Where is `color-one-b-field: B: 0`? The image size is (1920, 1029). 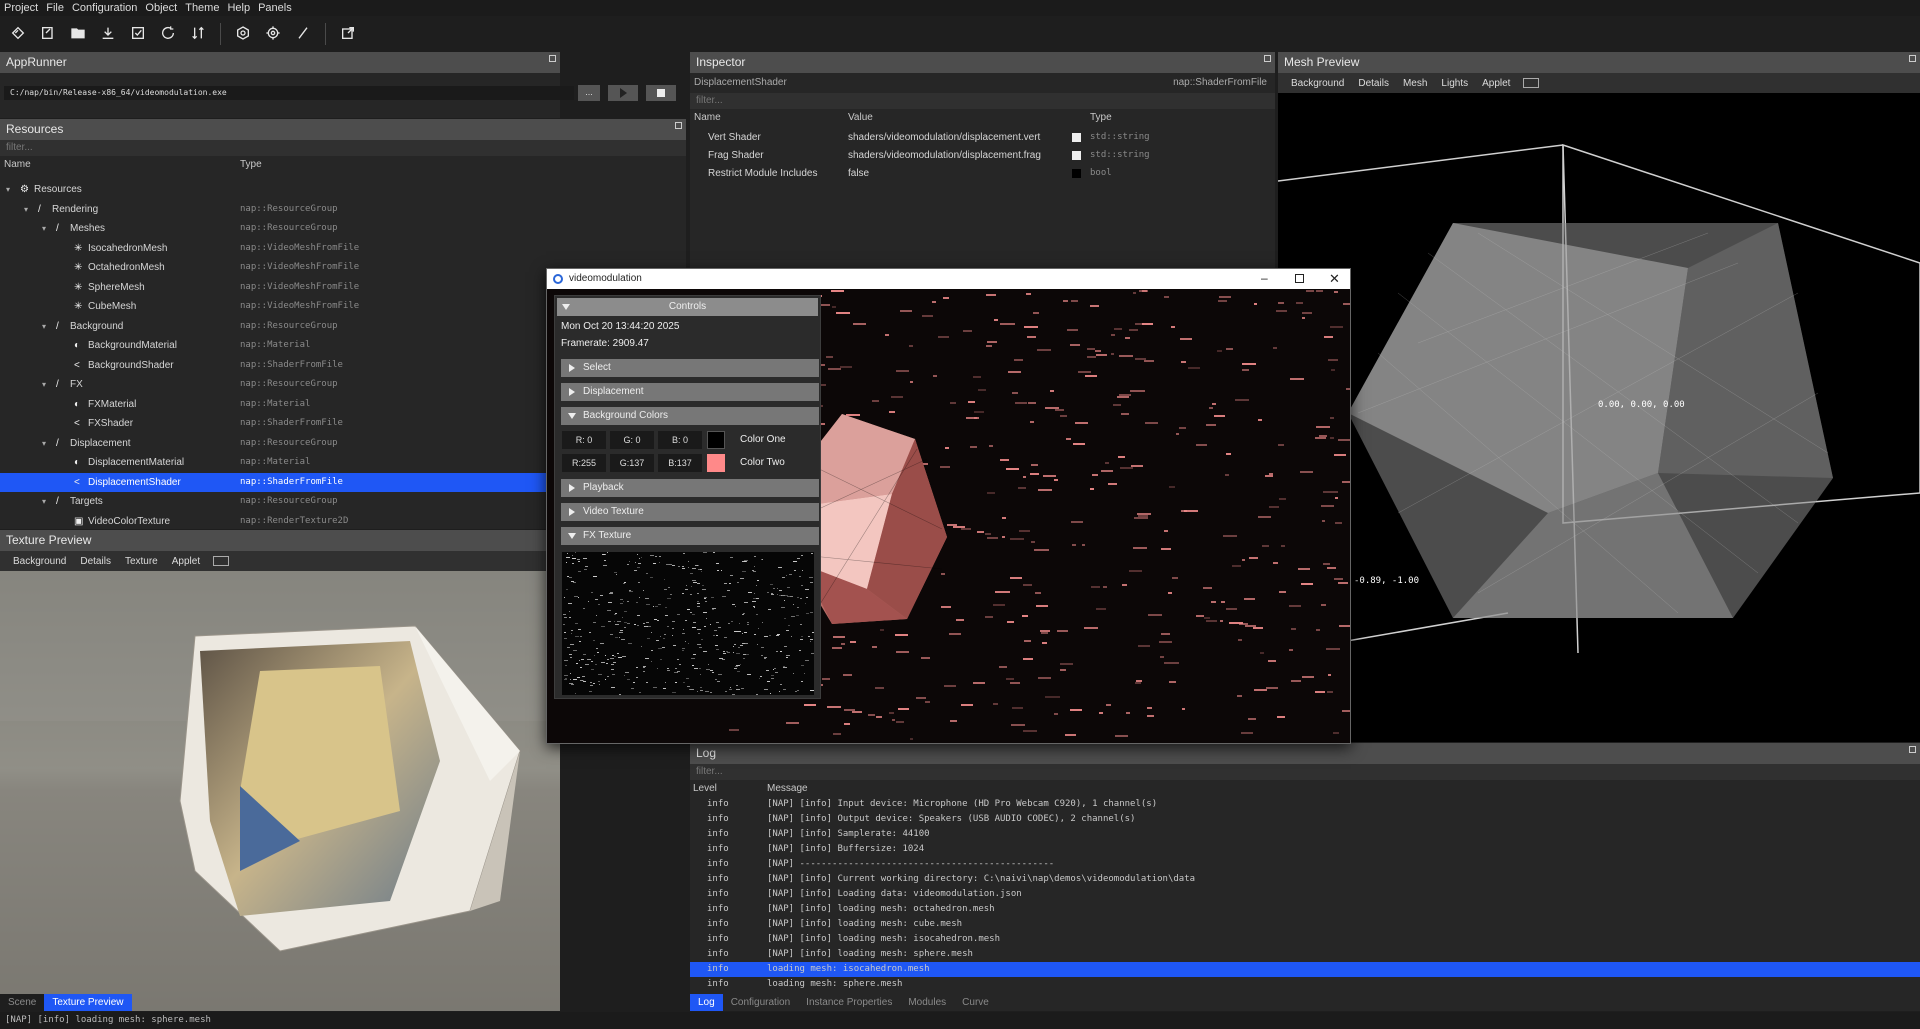
color-one-b-field: B: 0 is located at coordinates (680, 440).